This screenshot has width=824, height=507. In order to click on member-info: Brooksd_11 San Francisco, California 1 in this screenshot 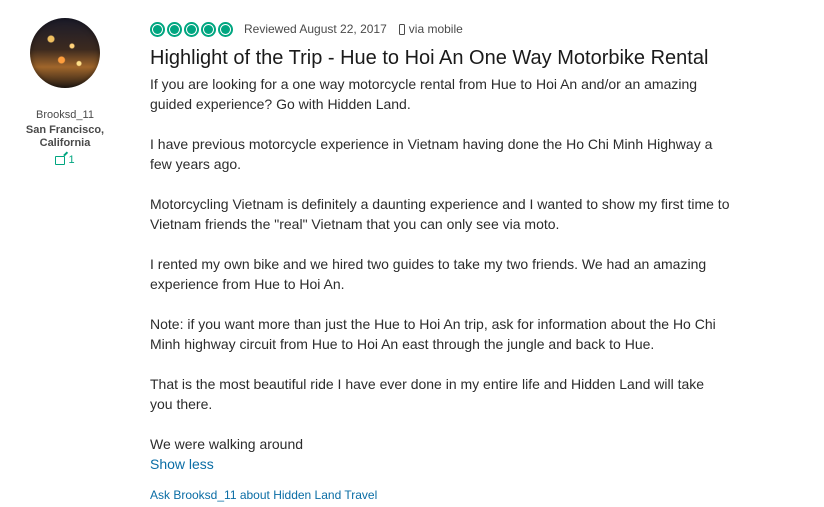, I will do `click(65, 90)`.